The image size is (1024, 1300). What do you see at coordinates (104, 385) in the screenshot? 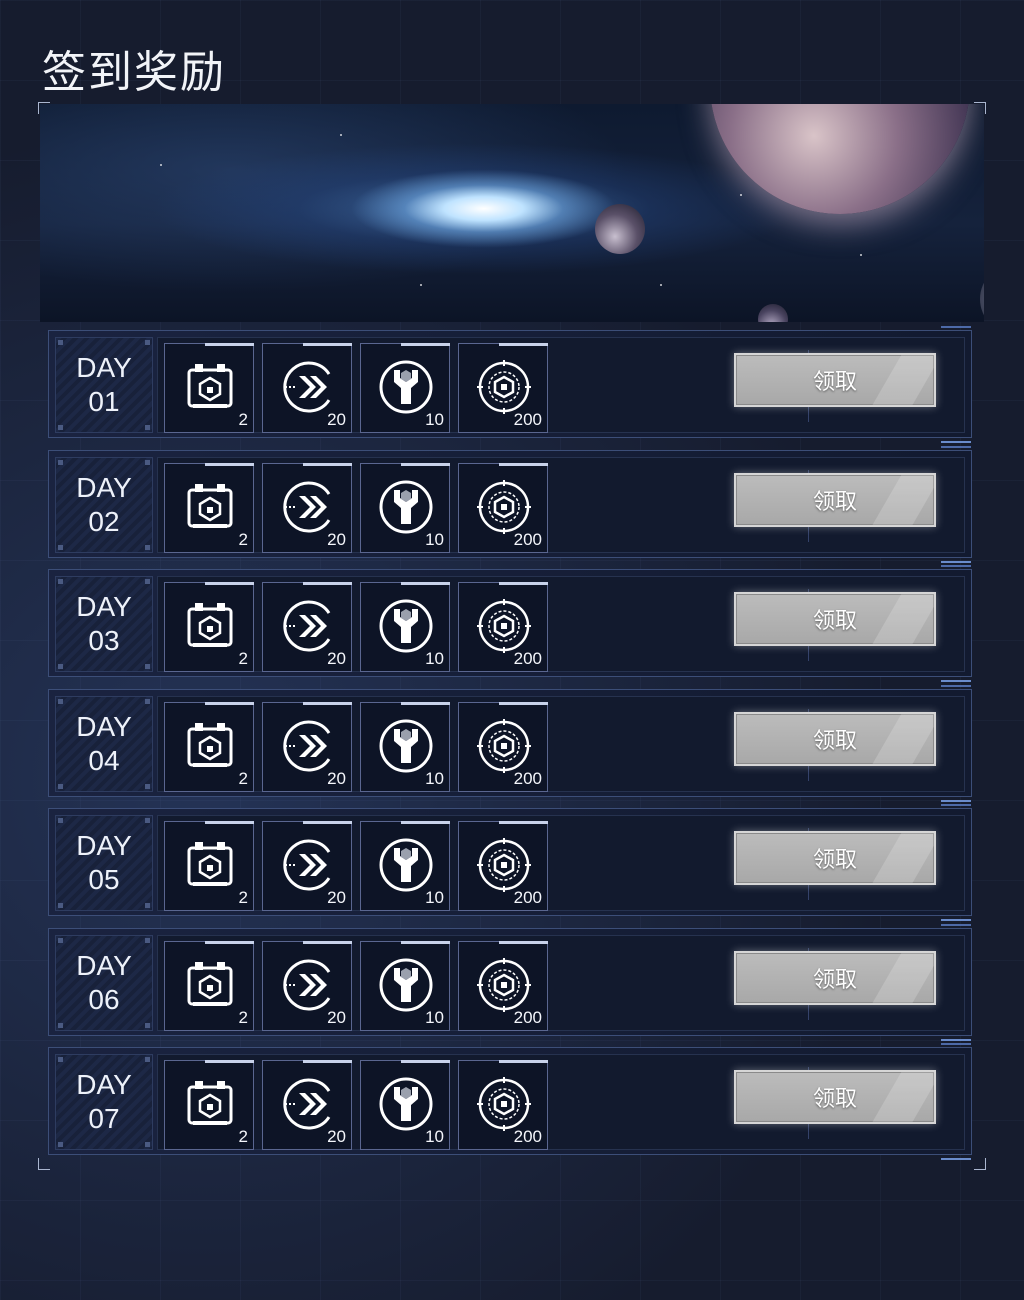
I see `day-badge: DAY 01` at bounding box center [104, 385].